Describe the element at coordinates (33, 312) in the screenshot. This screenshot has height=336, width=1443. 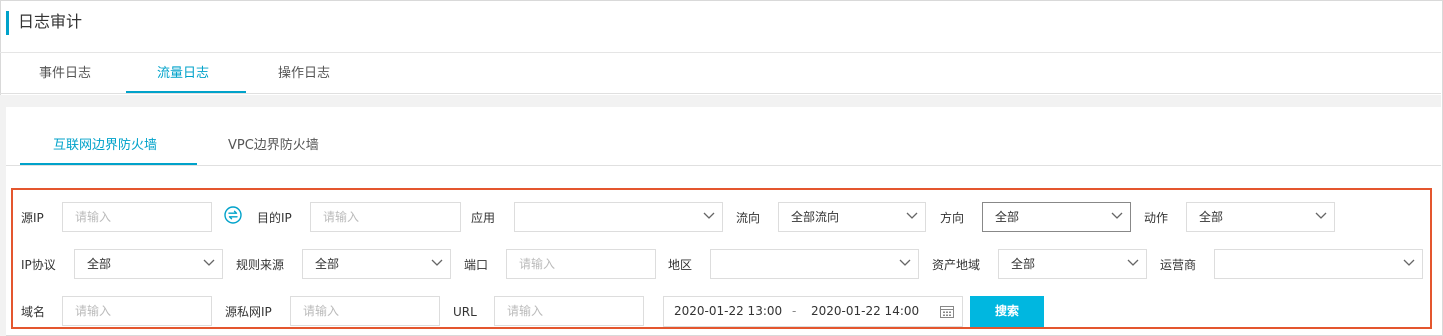
I see `domain-label: 域名` at that location.